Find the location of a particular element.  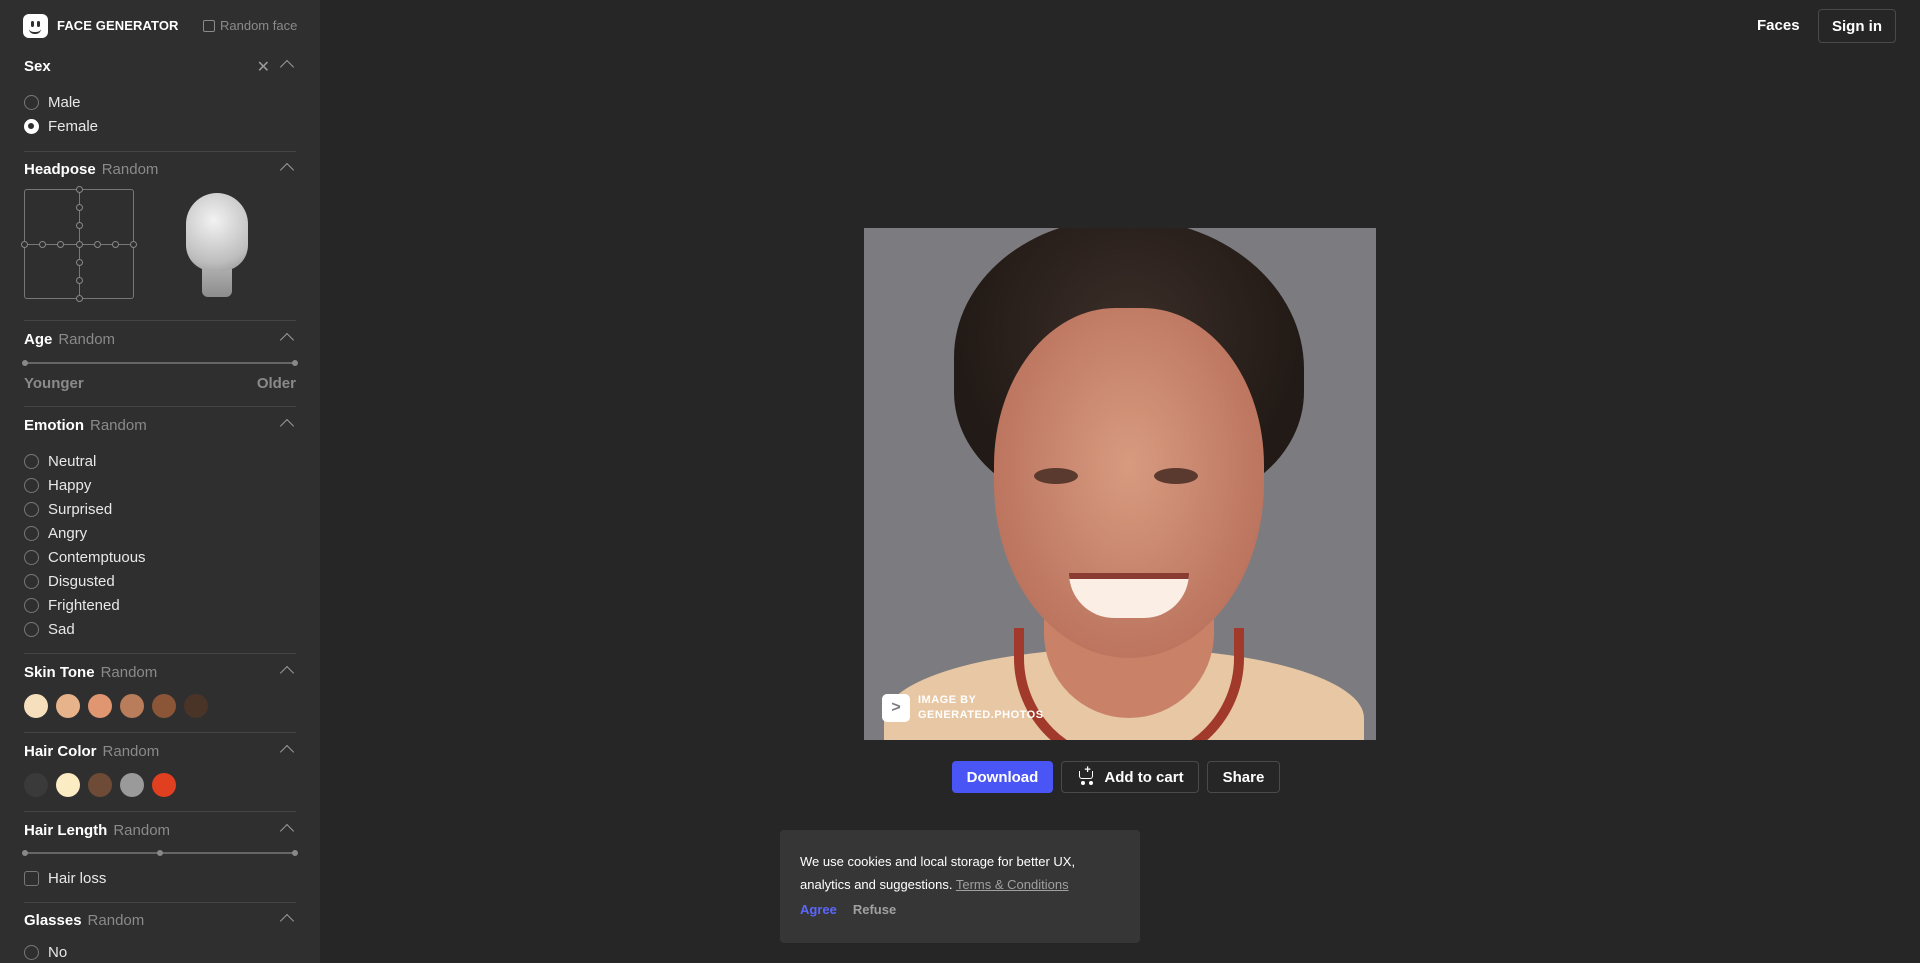

emotion-option-disgusted: Disgusted is located at coordinates (160, 581).